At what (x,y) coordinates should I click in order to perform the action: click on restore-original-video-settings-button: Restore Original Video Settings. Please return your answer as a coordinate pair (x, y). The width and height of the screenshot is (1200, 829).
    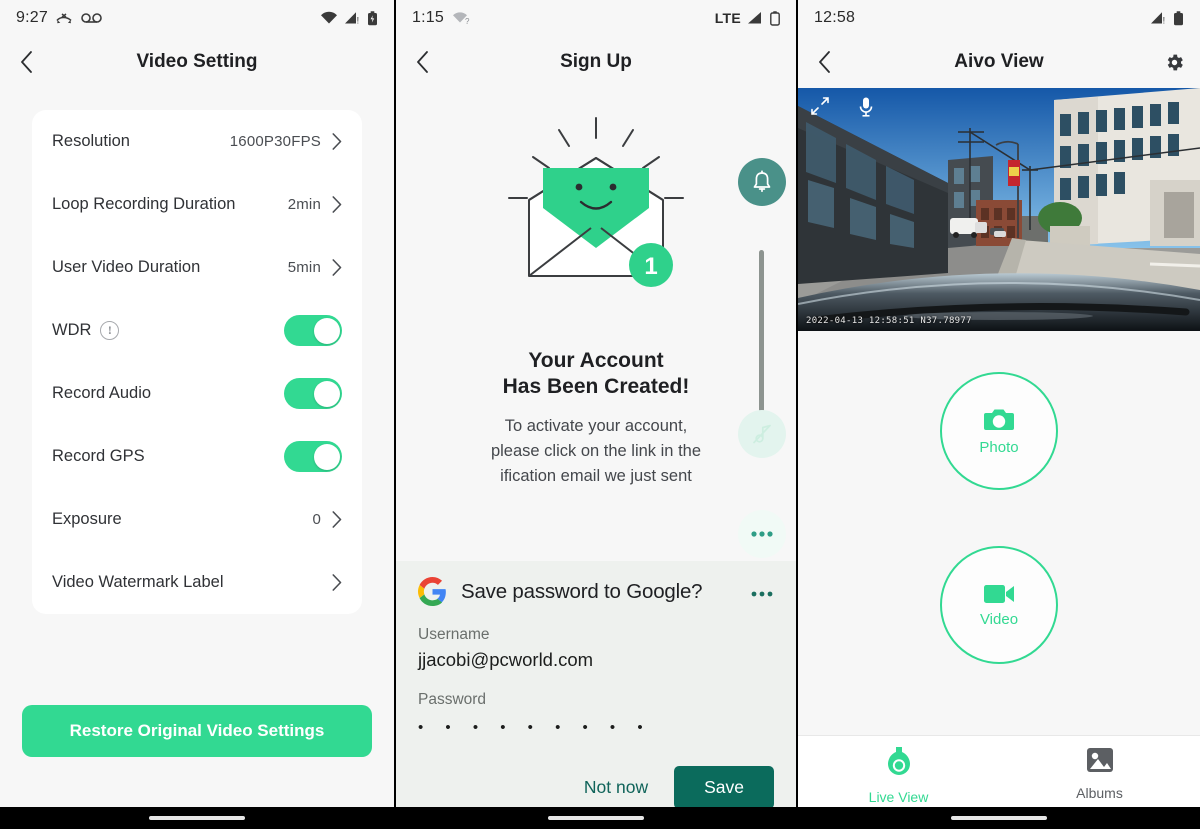
    Looking at the image, I should click on (197, 731).